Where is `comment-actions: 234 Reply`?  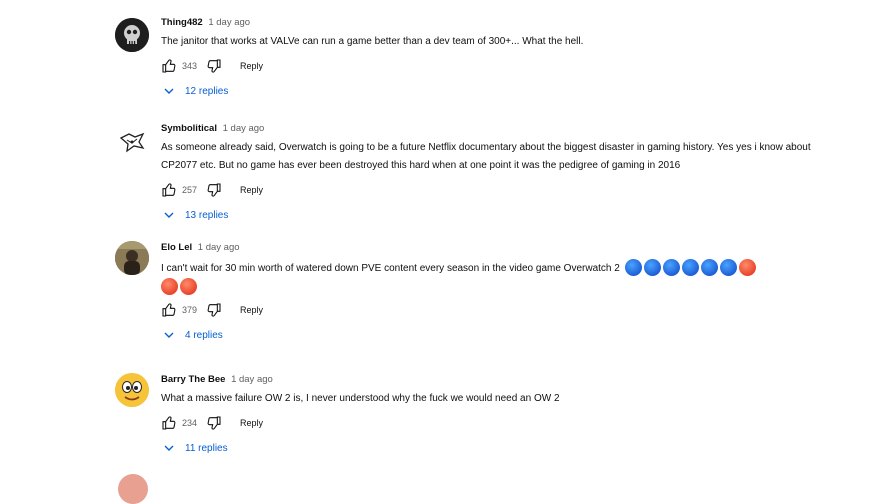 comment-actions: 234 Reply is located at coordinates (496, 423).